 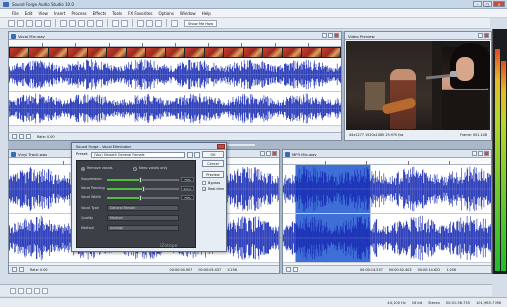 I want to click on minimize-button: –, so click(x=477, y=4).